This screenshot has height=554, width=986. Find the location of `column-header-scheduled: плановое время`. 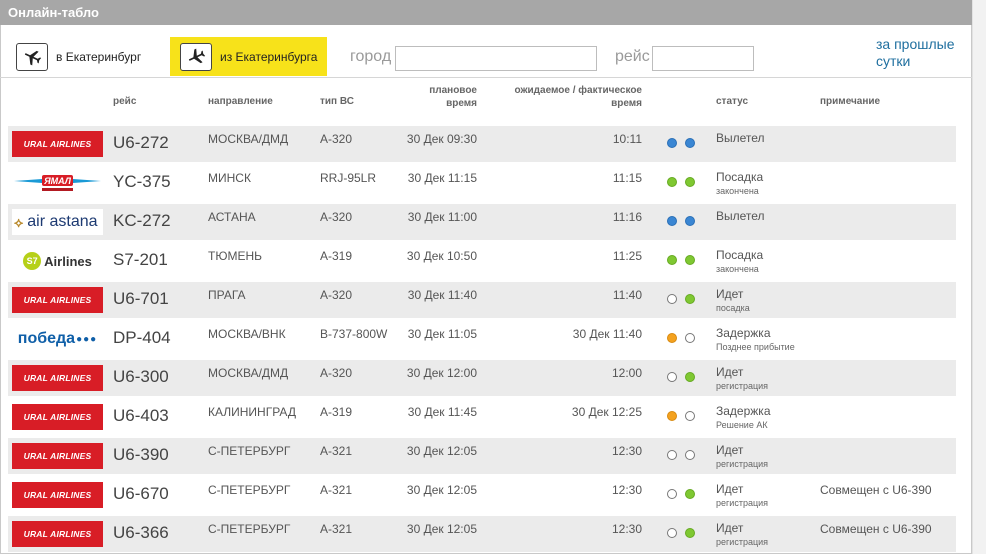

column-header-scheduled: плановое время is located at coordinates (432, 97).